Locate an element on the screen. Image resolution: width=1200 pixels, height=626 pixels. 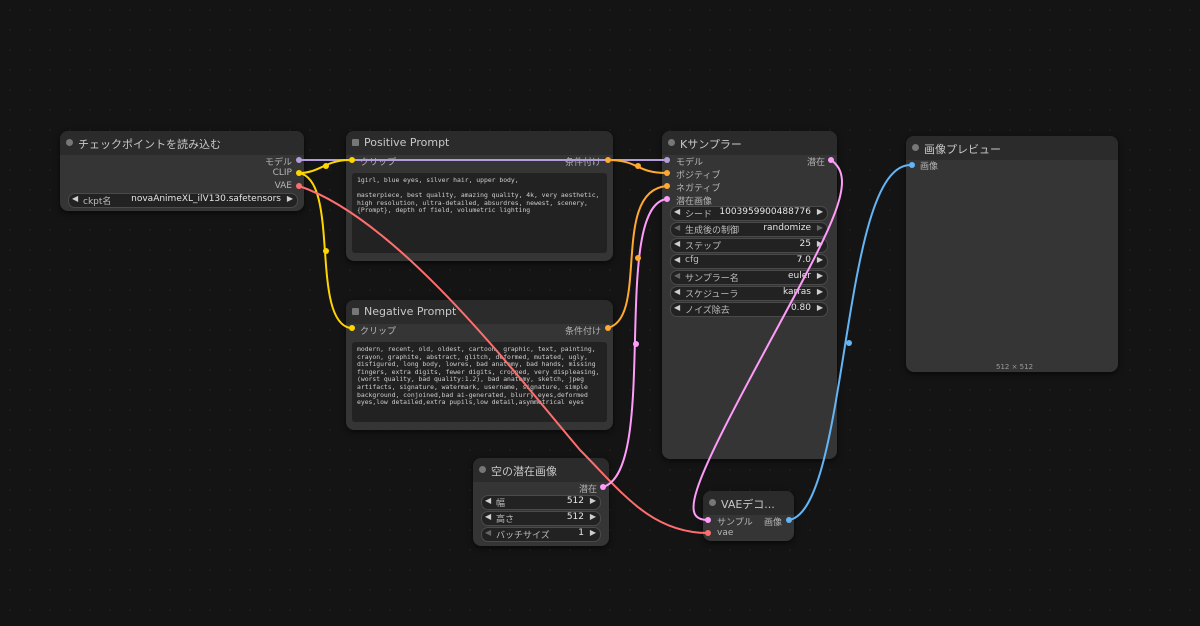
node-title: Positive Prompt is located at coordinates (407, 142).